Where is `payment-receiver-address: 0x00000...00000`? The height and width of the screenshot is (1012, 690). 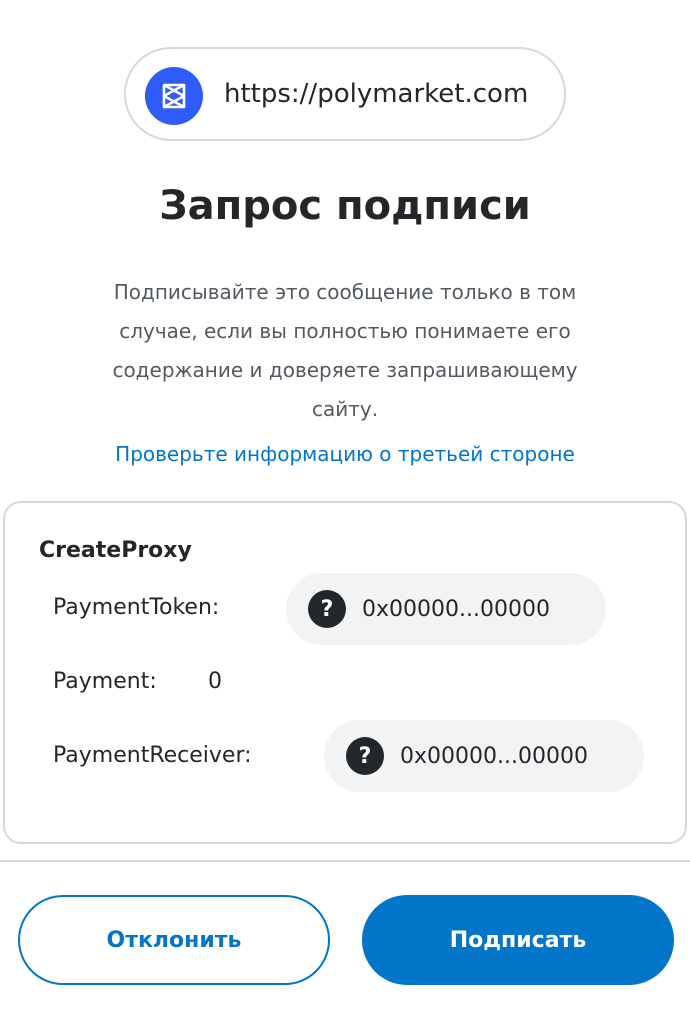
payment-receiver-address: 0x00000...00000 is located at coordinates (494, 756).